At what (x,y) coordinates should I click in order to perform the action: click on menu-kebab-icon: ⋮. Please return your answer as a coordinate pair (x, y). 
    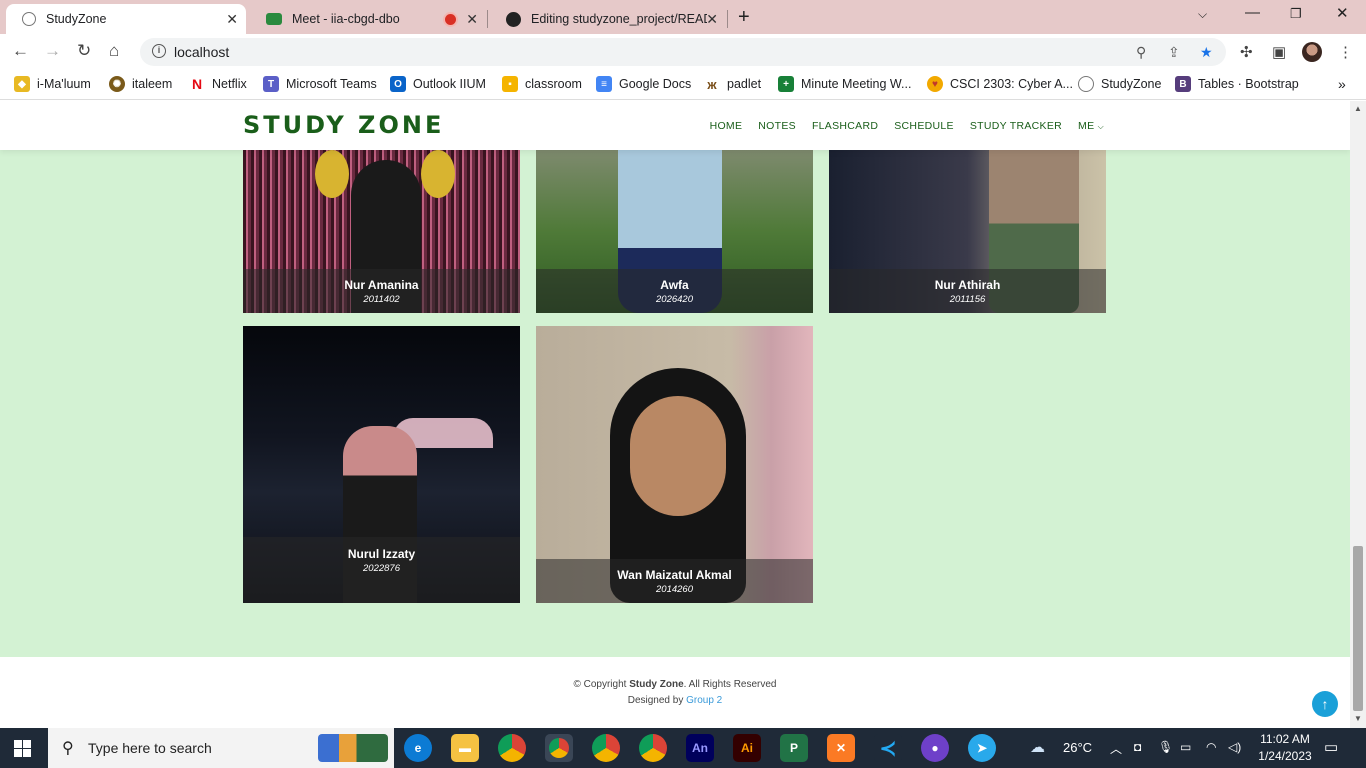
    Looking at the image, I should click on (1345, 52).